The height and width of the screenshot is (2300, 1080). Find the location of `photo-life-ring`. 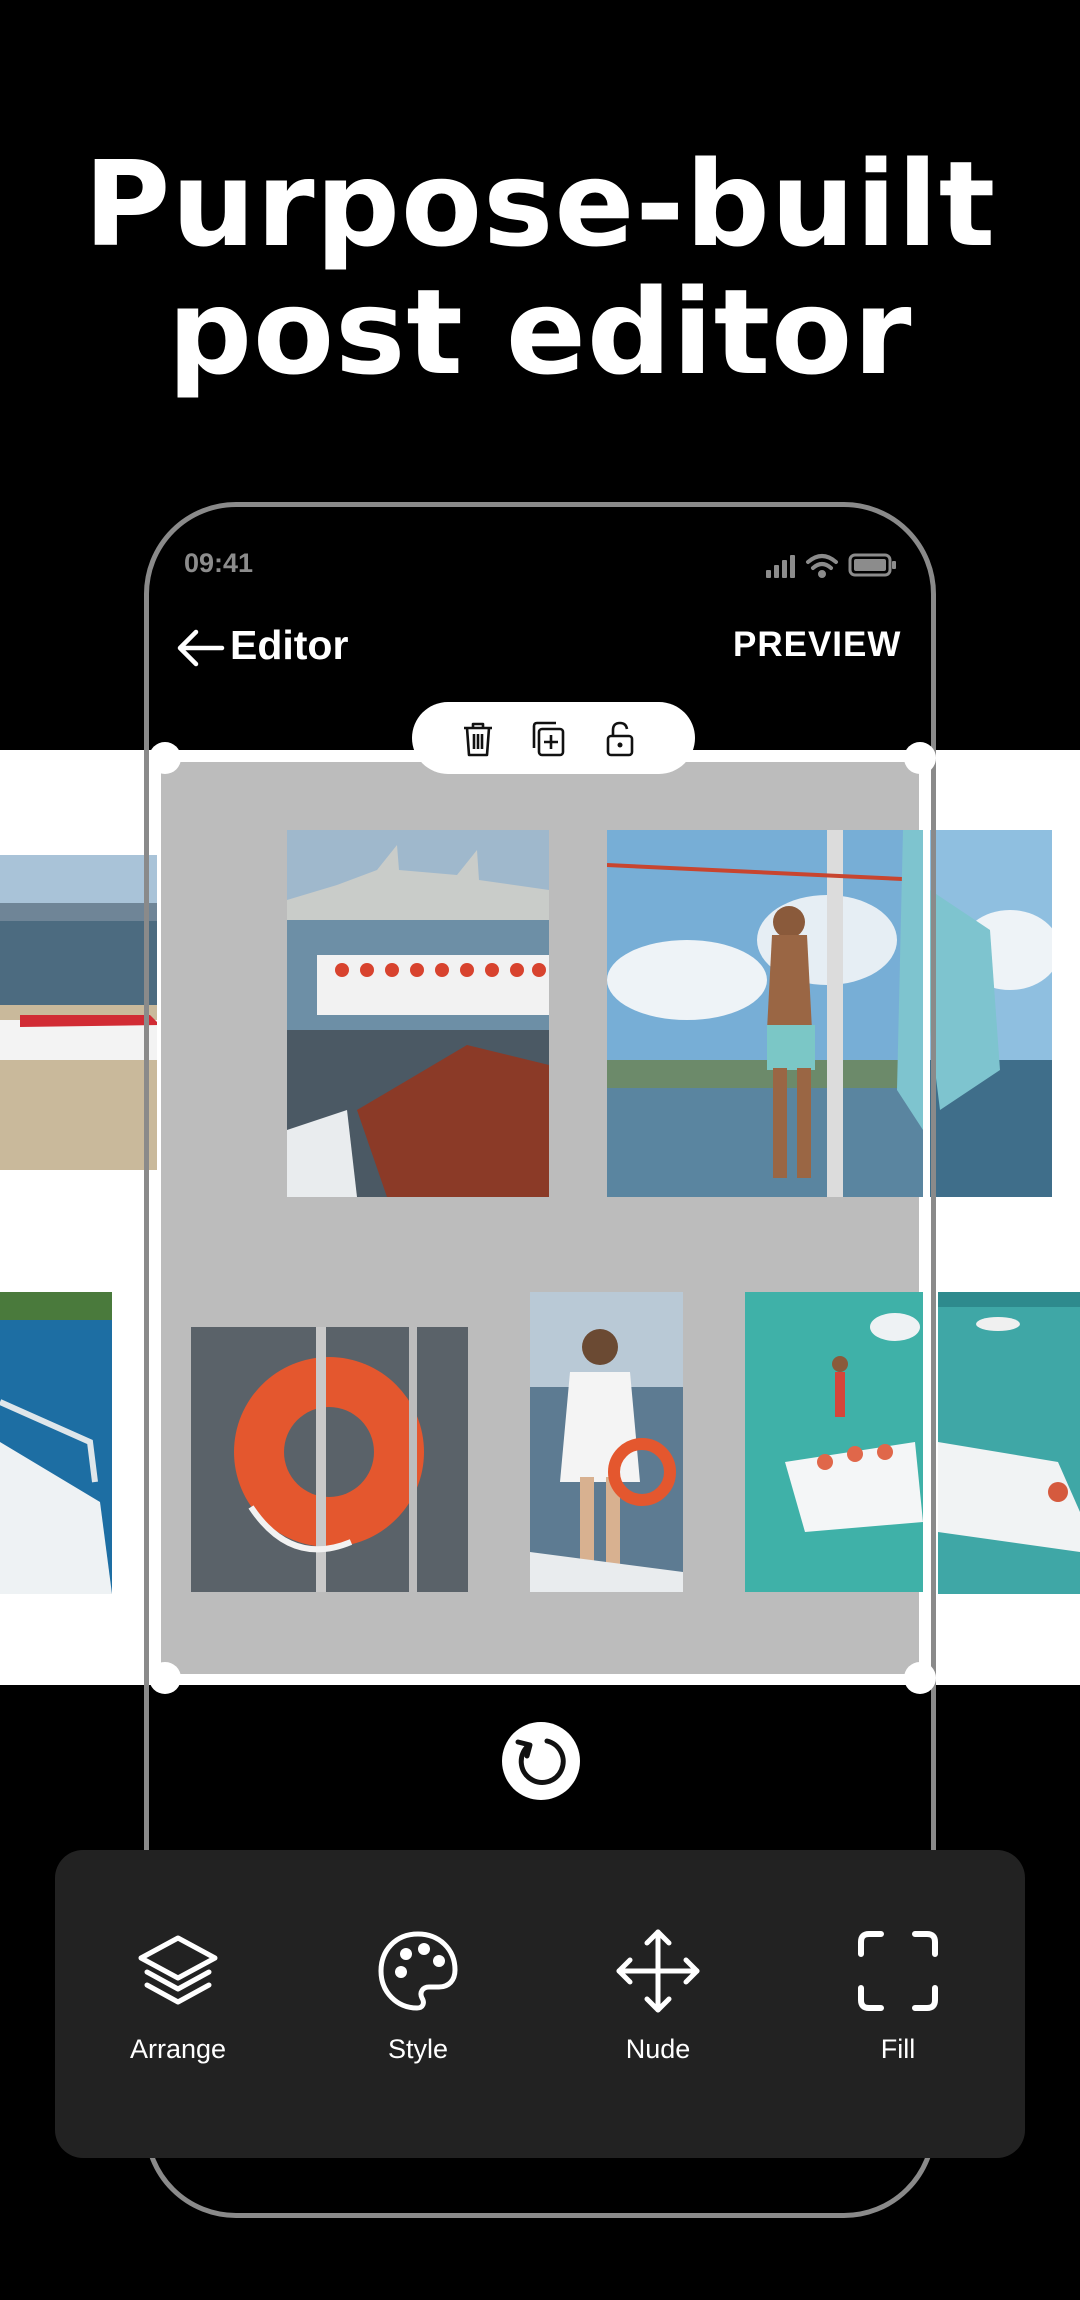

photo-life-ring is located at coordinates (329, 1459).